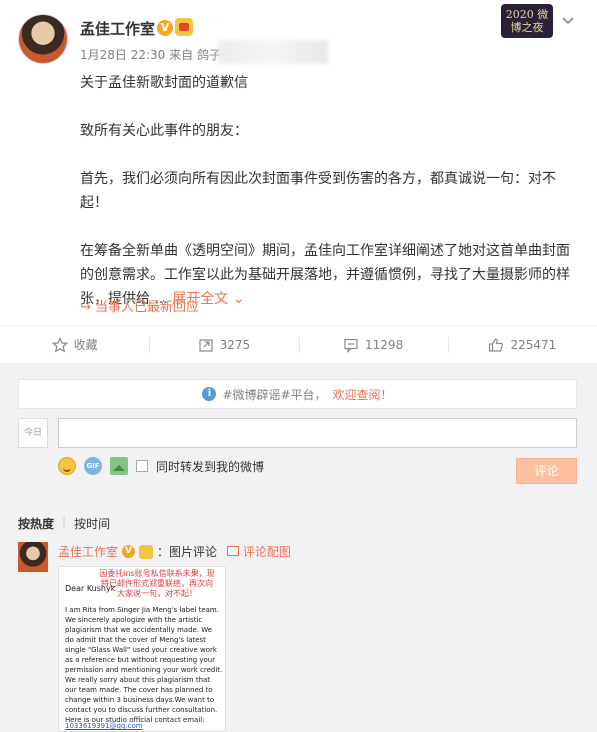 Image resolution: width=597 pixels, height=732 pixels. I want to click on attachment-email: 1033619391@qq.com, so click(104, 726).